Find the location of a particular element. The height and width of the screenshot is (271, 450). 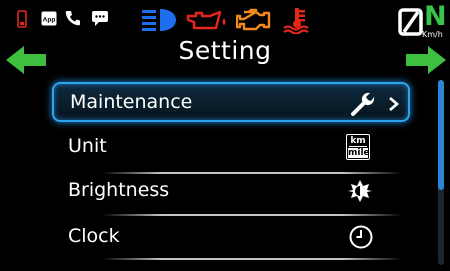

menu-item-label: Brightness is located at coordinates (119, 190).